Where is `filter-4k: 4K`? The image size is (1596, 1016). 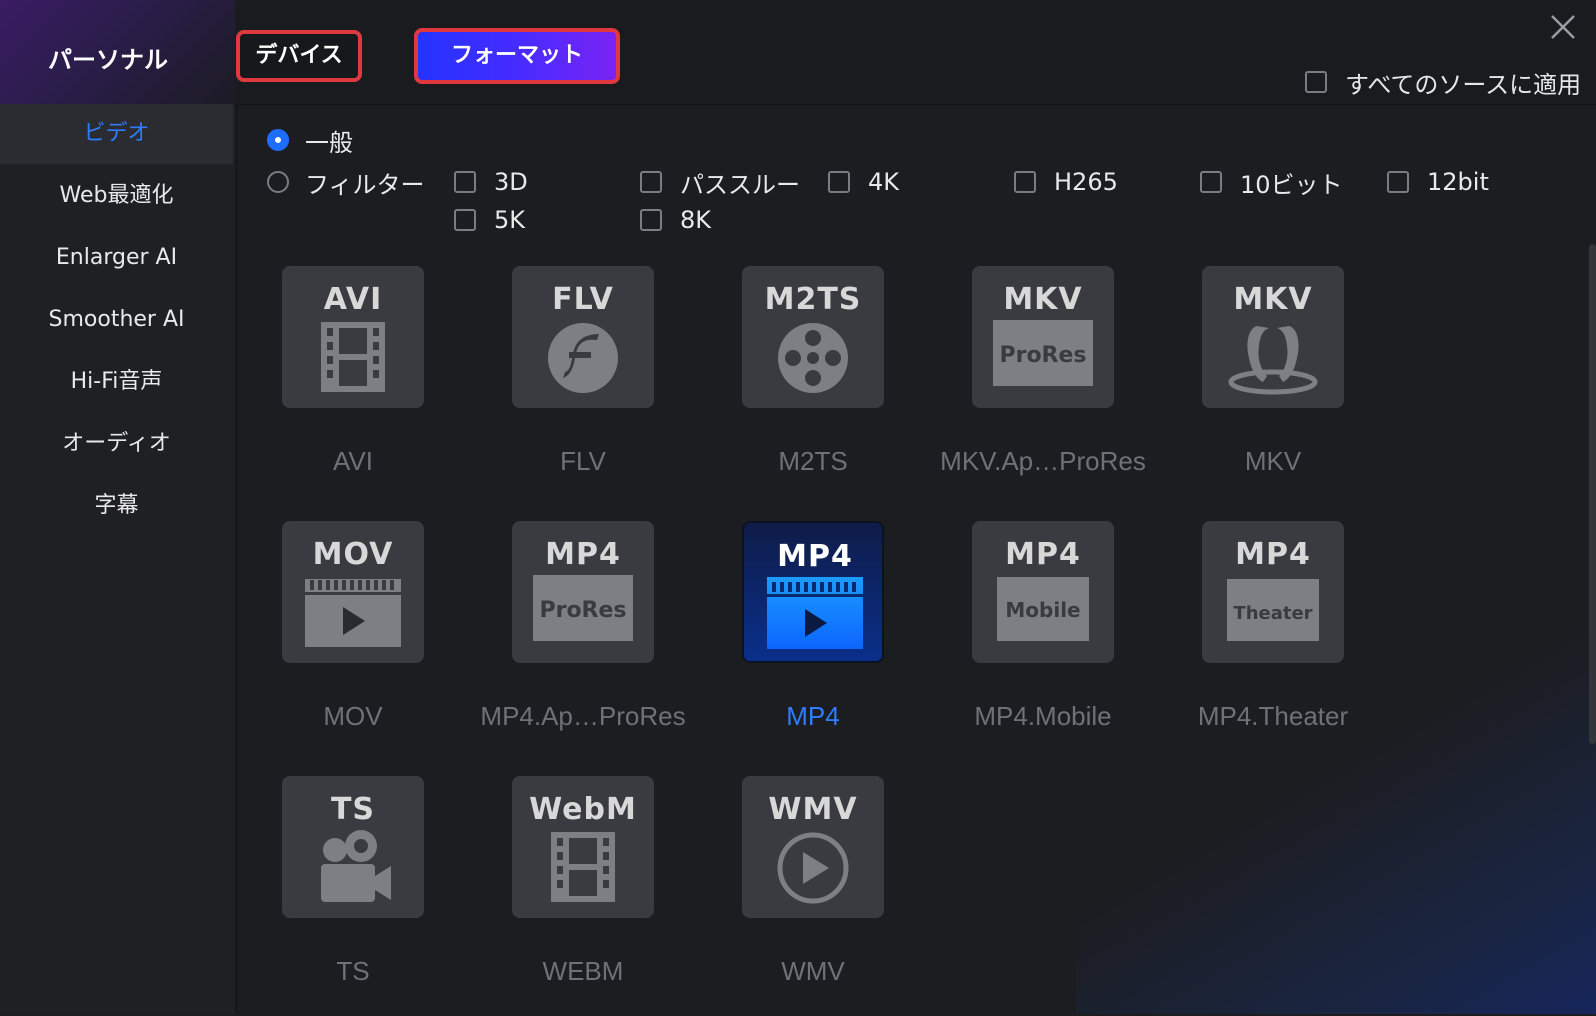
filter-4k: 4K is located at coordinates (863, 182).